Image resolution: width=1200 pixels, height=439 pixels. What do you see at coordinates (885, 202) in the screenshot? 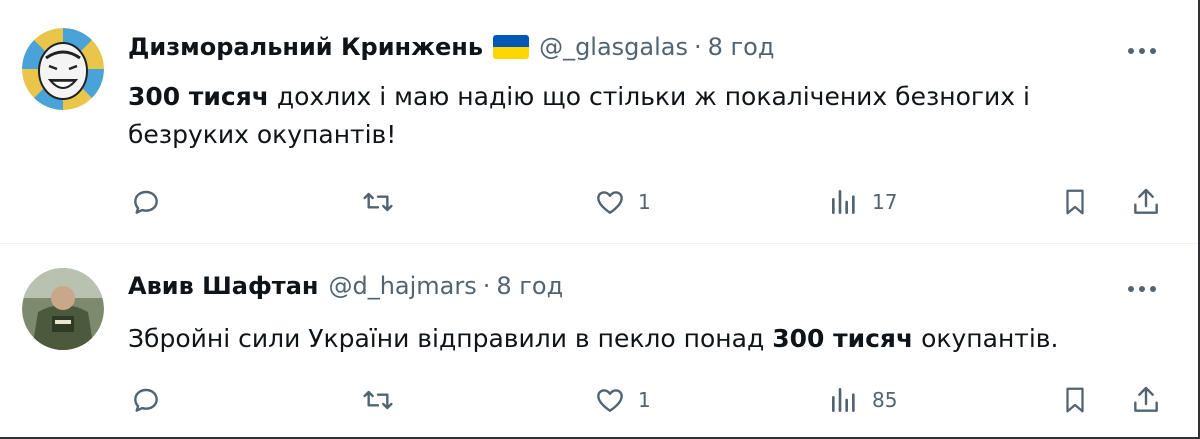
I see `views-count: 17` at bounding box center [885, 202].